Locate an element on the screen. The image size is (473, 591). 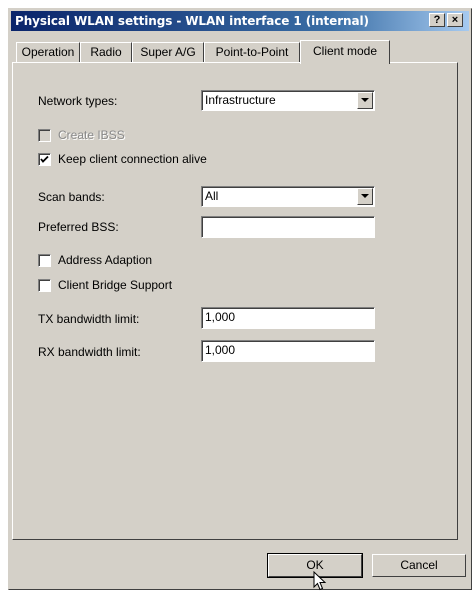
tab-operation: Operation is located at coordinates (48, 52).